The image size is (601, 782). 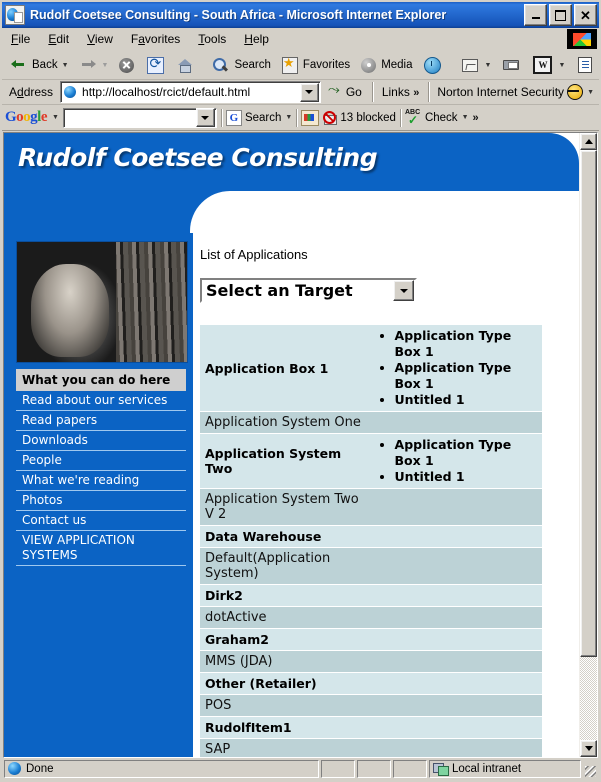 I want to click on refresh-button, so click(x=155, y=65).